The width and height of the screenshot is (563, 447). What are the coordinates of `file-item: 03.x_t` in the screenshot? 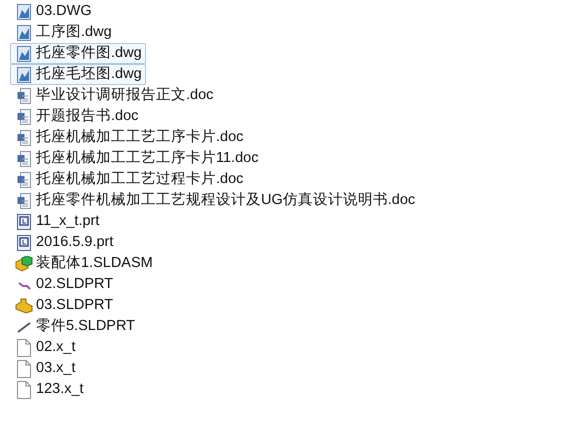 It's located at (45, 368).